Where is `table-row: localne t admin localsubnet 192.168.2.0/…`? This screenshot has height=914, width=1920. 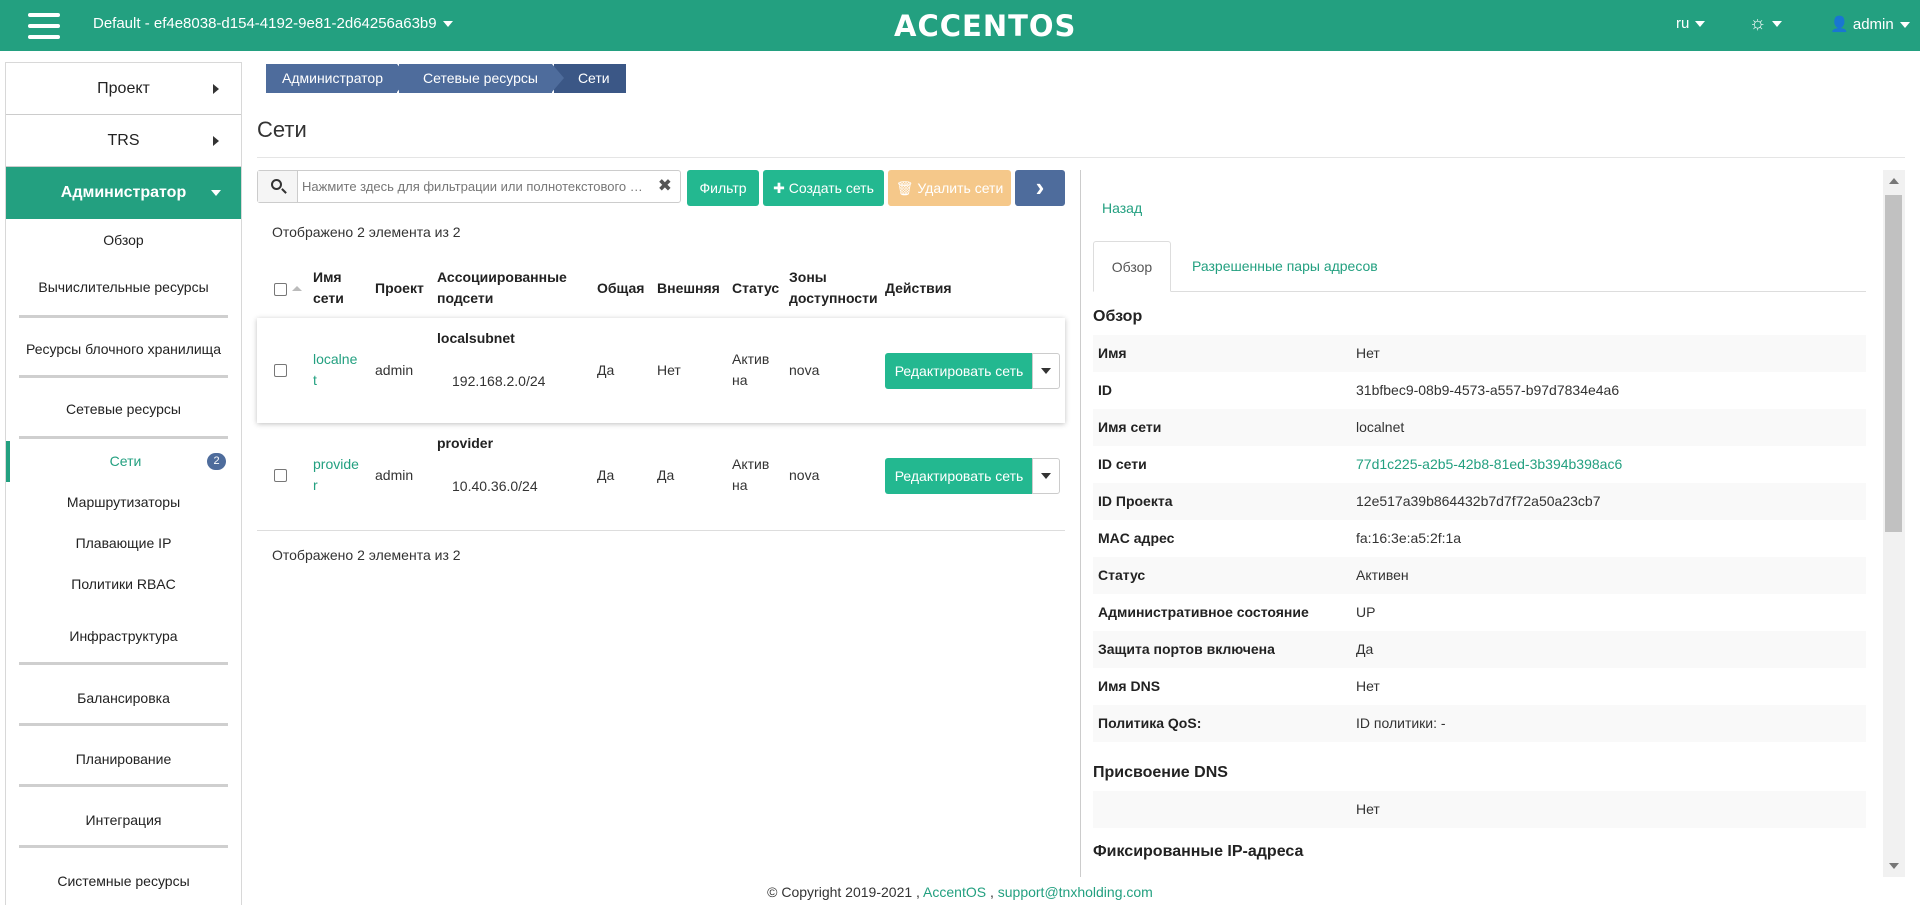
table-row: localne t admin localsubnet 192.168.2.0/… is located at coordinates (661, 370).